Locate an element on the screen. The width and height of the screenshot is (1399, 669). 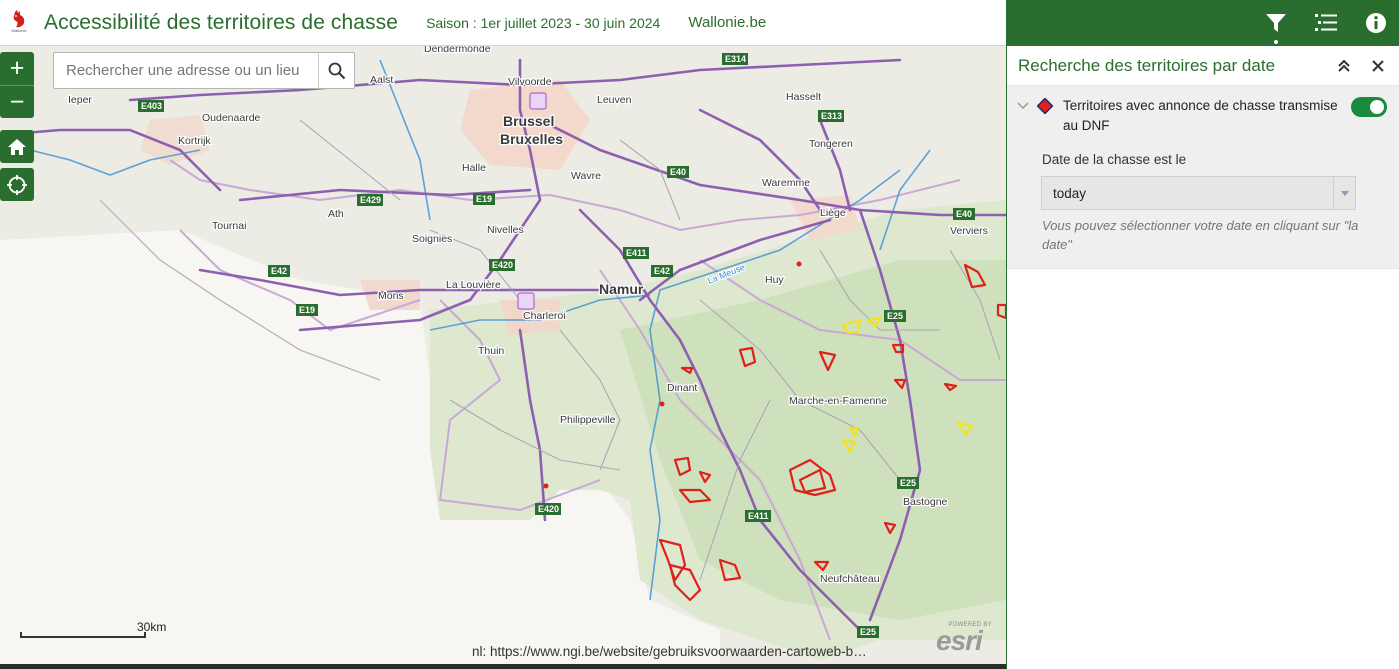
layer-list-icon is located at coordinates (1326, 22).